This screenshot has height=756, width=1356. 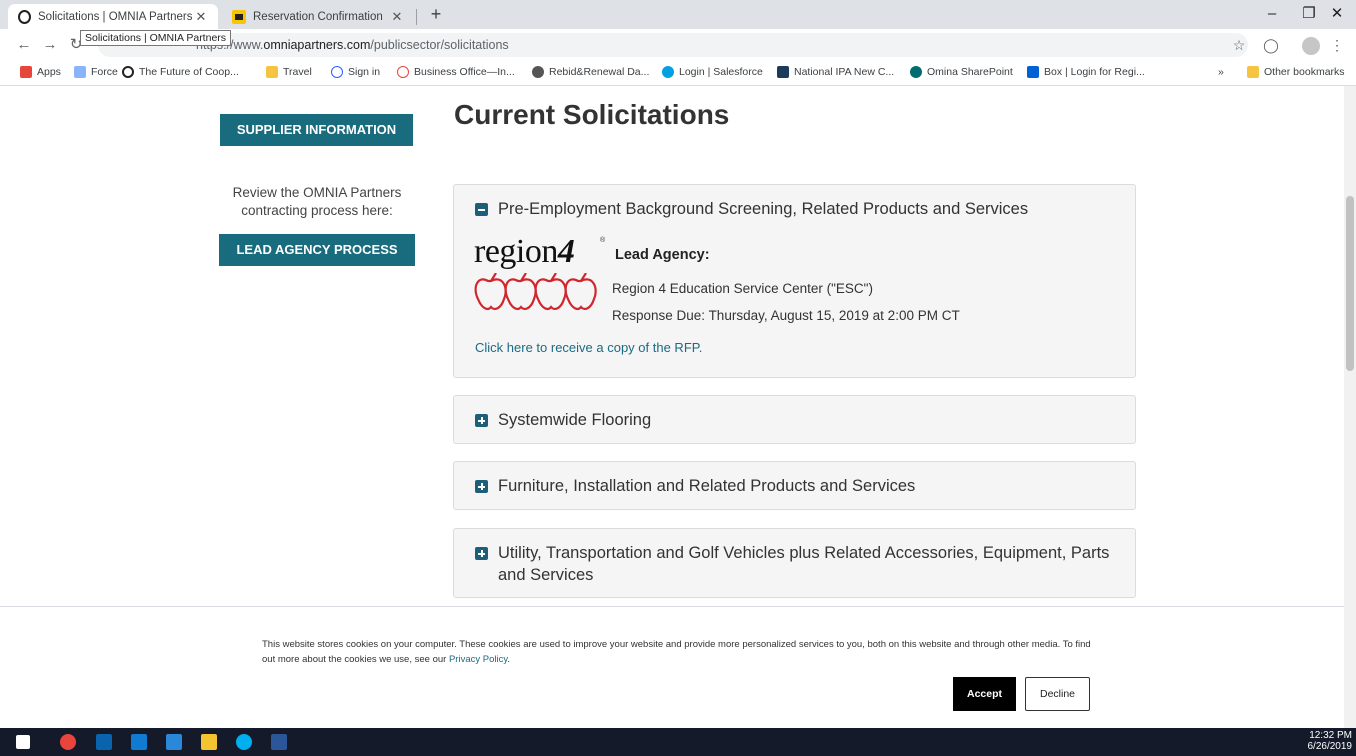 What do you see at coordinates (783, 72) in the screenshot?
I see `checkmark-icon` at bounding box center [783, 72].